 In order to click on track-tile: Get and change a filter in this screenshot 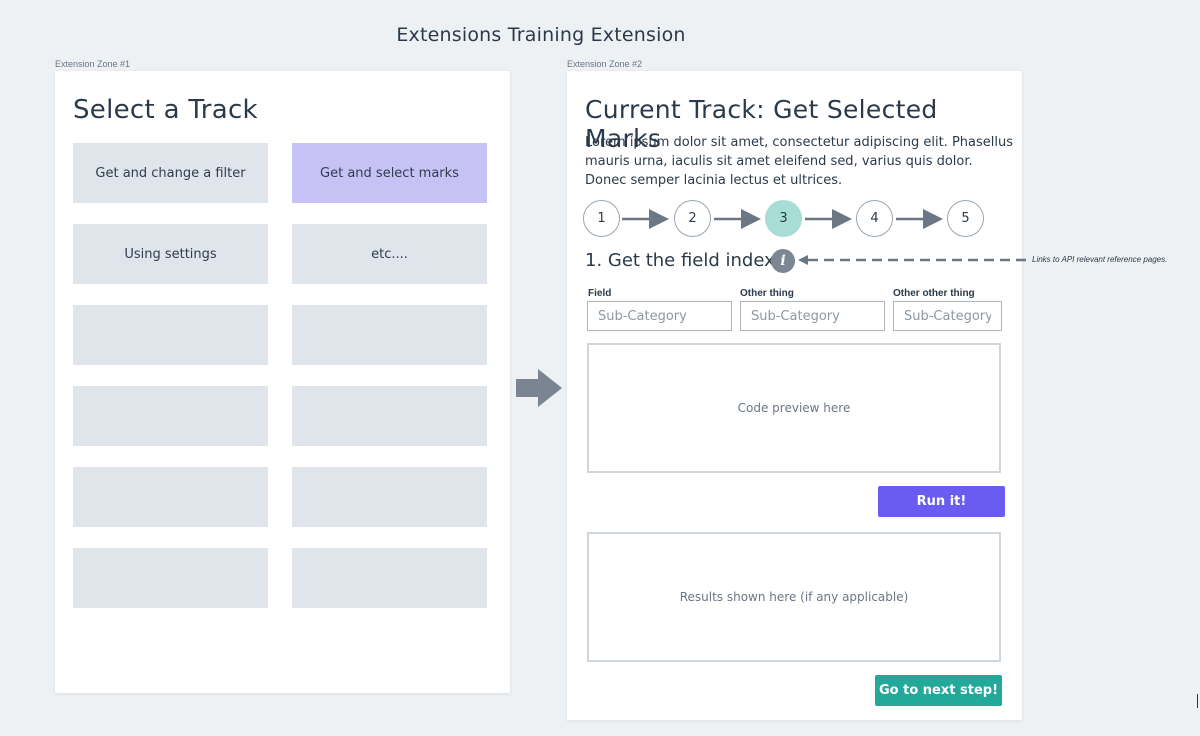, I will do `click(170, 173)`.